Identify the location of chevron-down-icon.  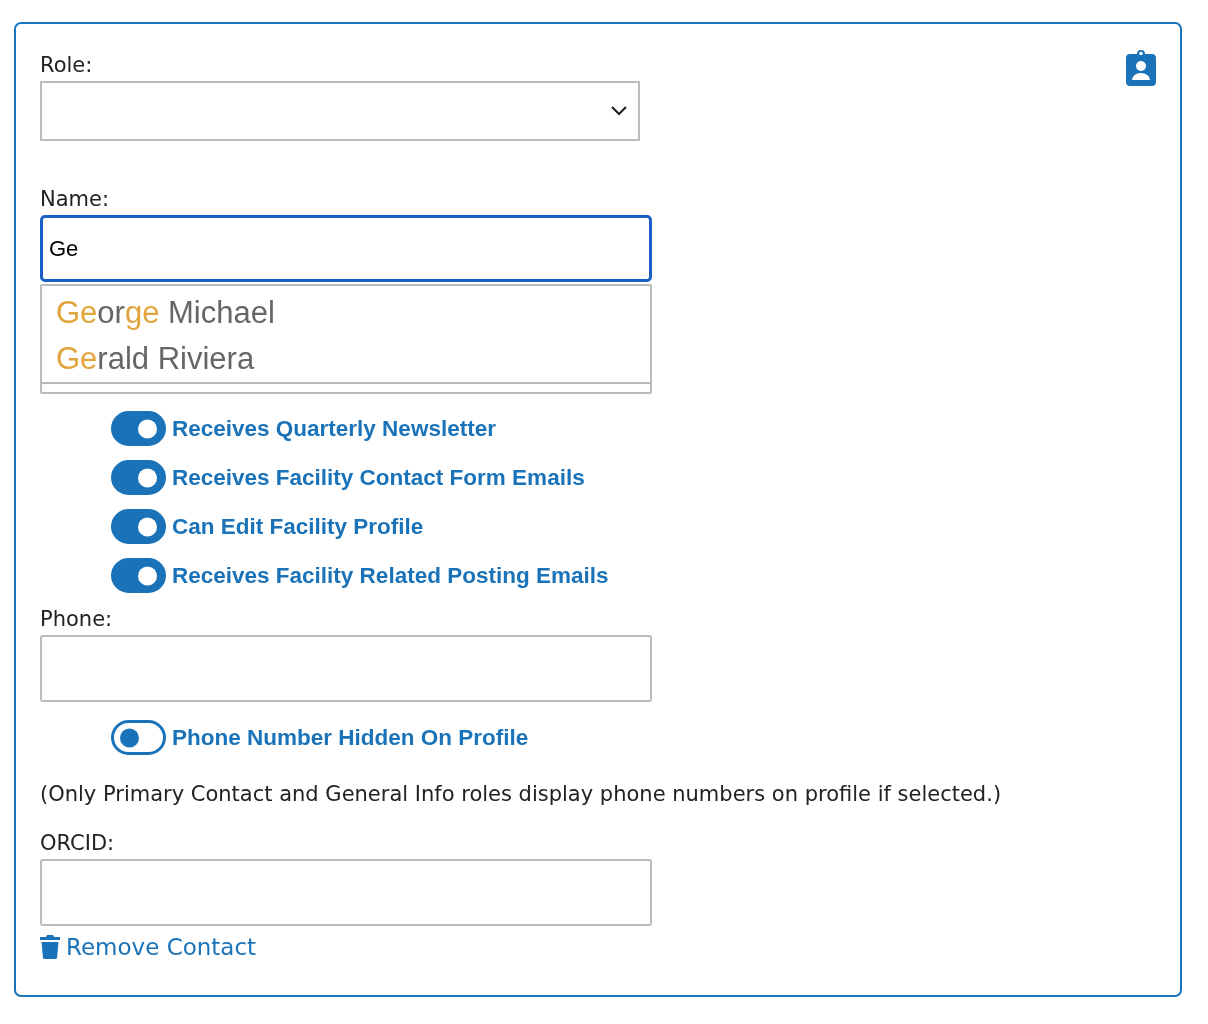
(619, 111).